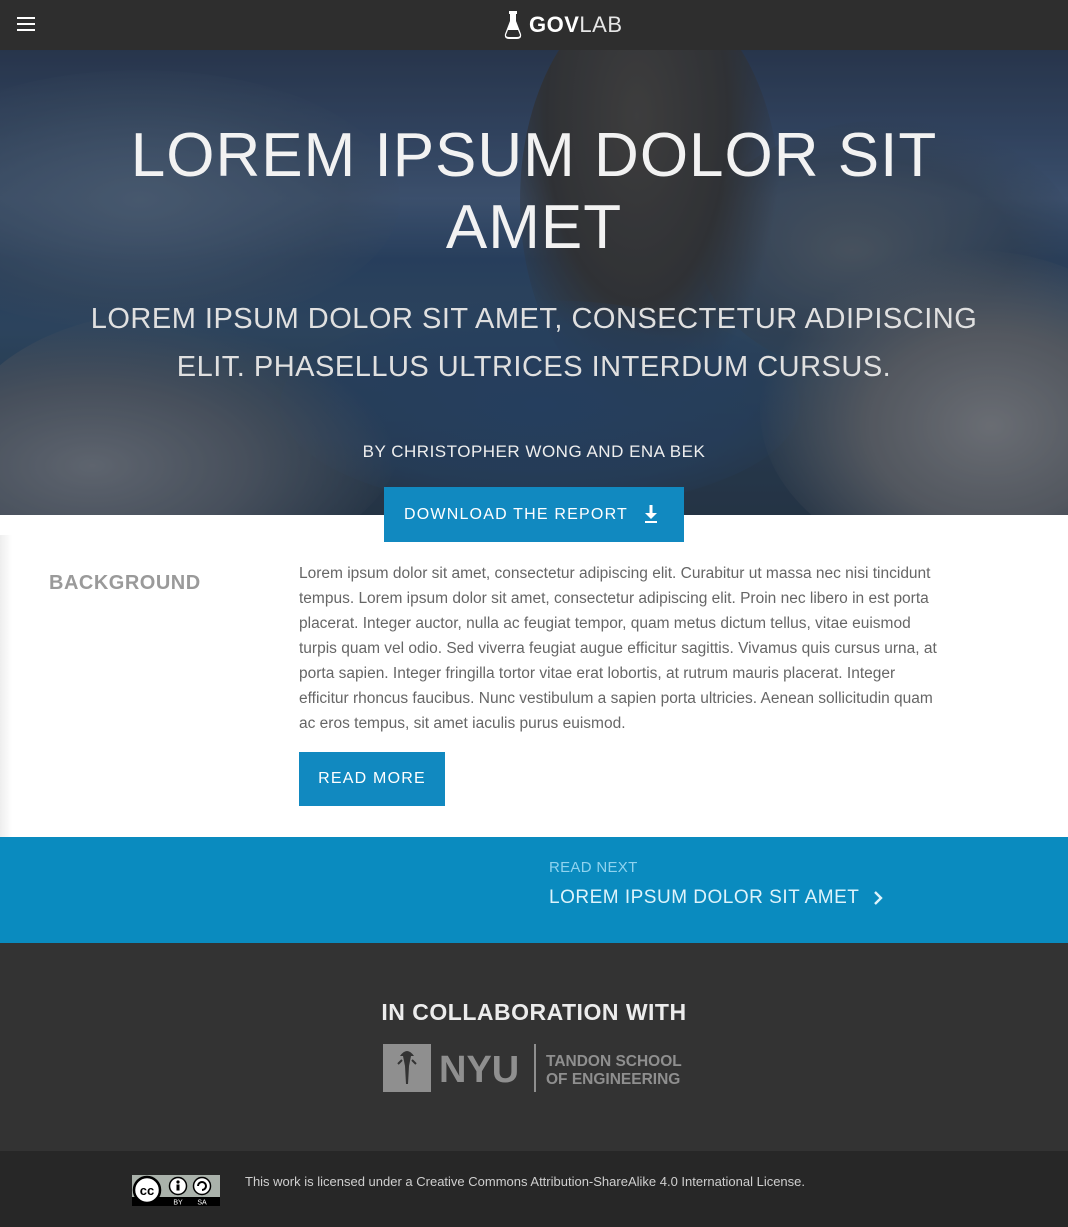 The width and height of the screenshot is (1068, 1227). What do you see at coordinates (147, 1190) in the screenshot?
I see `svg-text: cc` at bounding box center [147, 1190].